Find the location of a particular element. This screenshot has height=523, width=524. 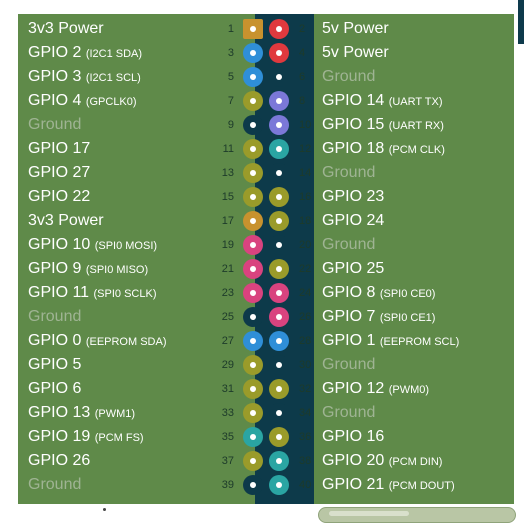

pin-name-left: GPIO 2 (I2C1 SDA) is located at coordinates (85, 53).